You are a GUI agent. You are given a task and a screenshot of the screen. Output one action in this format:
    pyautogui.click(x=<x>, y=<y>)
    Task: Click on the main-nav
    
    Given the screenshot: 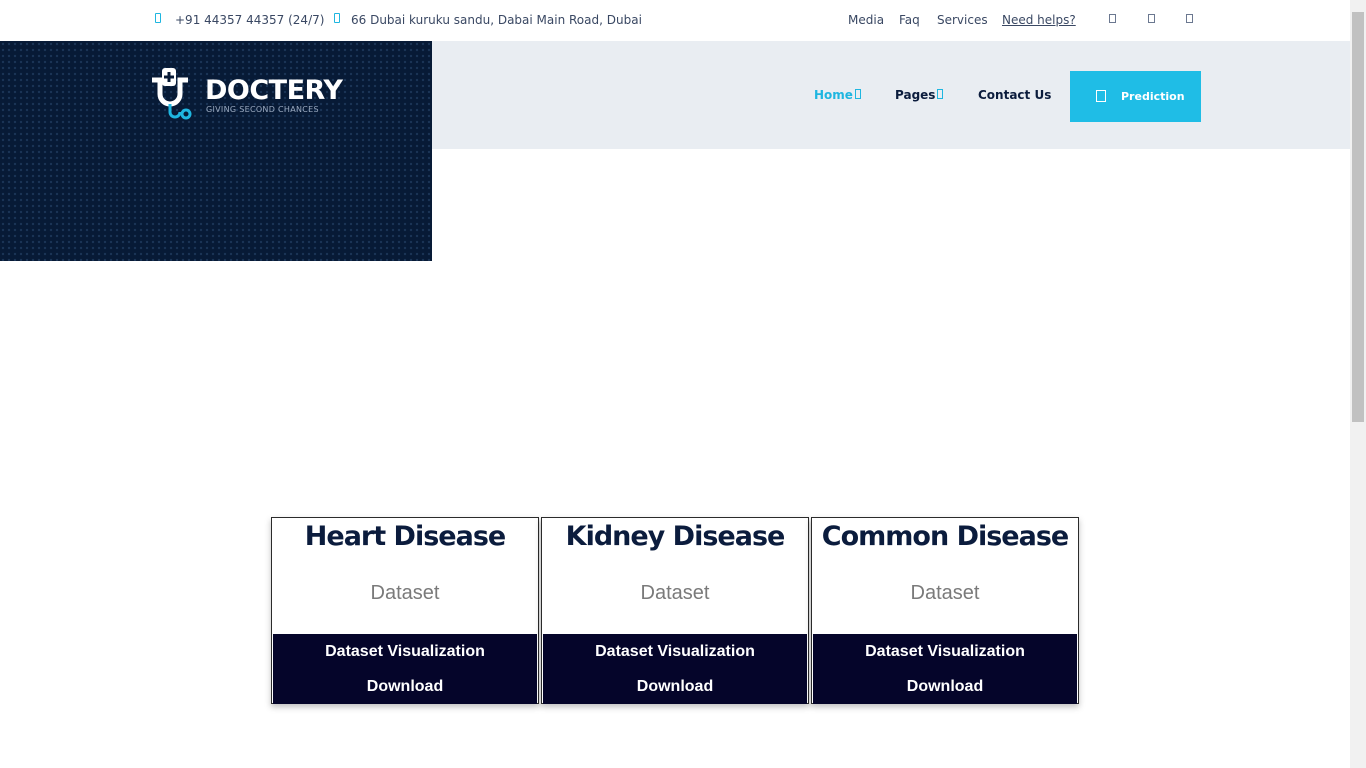 What is the action you would take?
    pyautogui.click(x=891, y=95)
    